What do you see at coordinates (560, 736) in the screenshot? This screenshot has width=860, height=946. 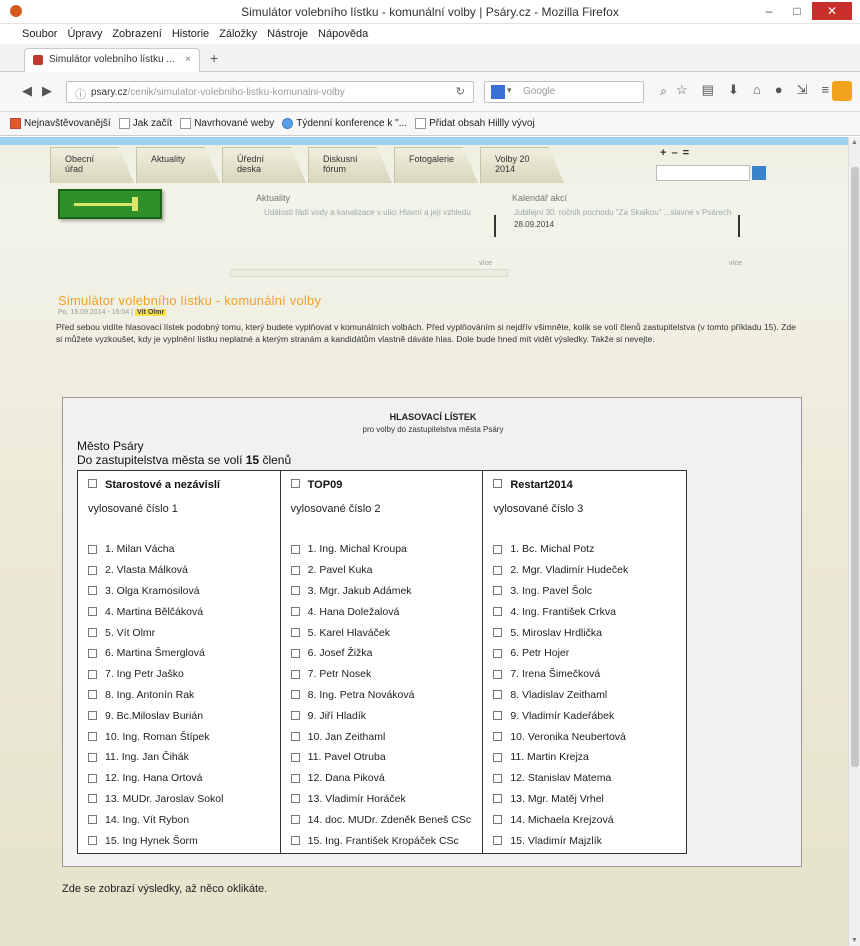 I see `candidate-row: 10. Veronika Neubertová` at bounding box center [560, 736].